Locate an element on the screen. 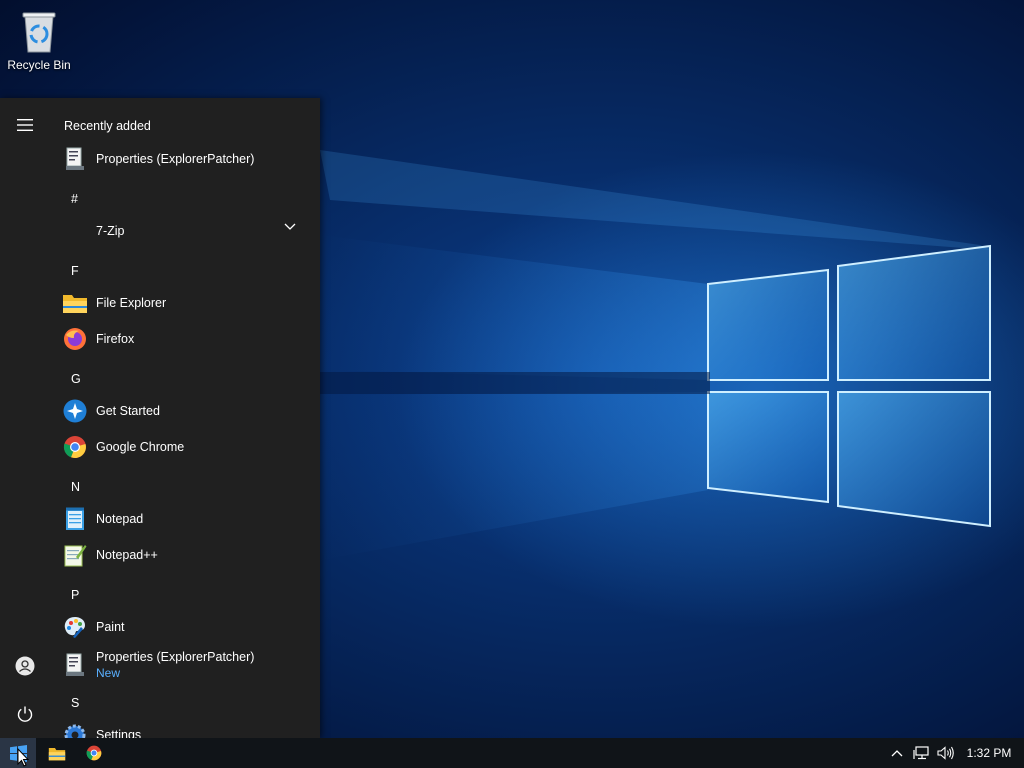 This screenshot has height=768, width=1024. app-settings: Settings is located at coordinates (180, 727).